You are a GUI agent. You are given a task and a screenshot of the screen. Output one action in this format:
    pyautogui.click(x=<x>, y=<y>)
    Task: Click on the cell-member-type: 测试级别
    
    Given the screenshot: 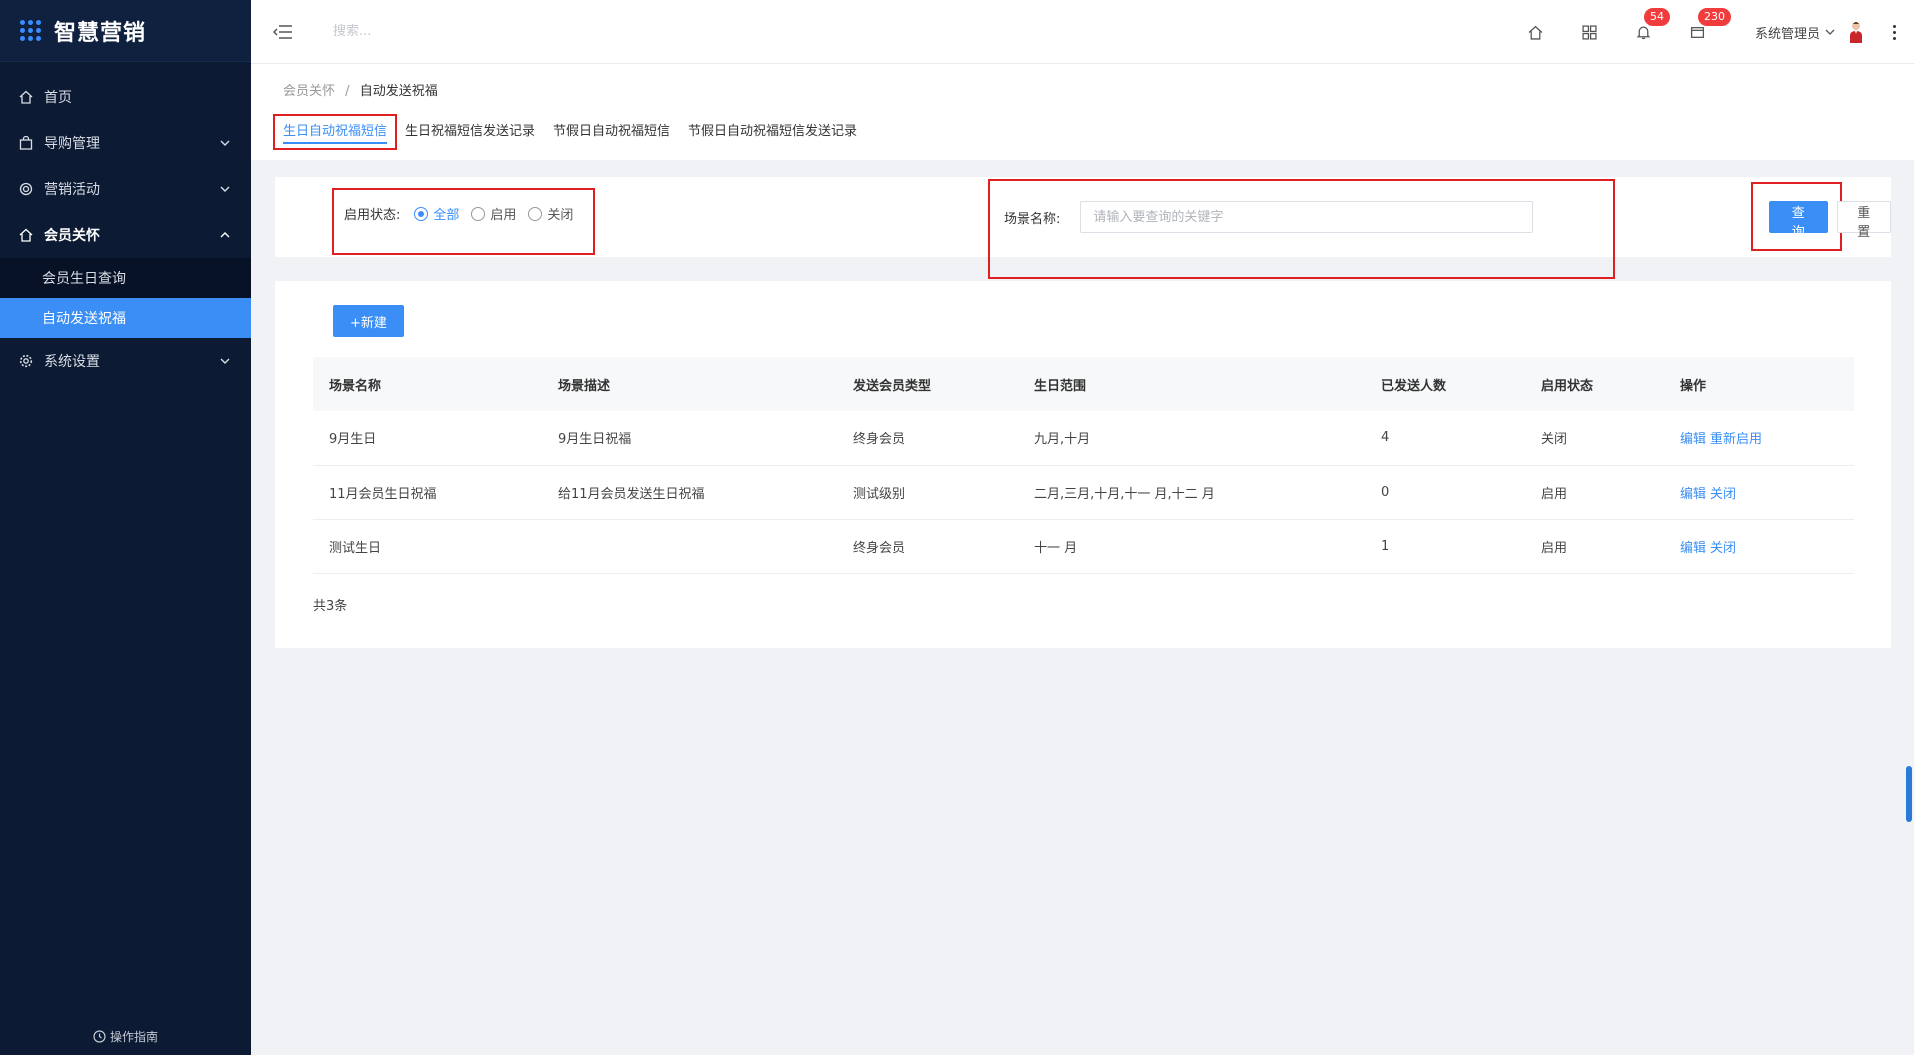 What is the action you would take?
    pyautogui.click(x=879, y=494)
    